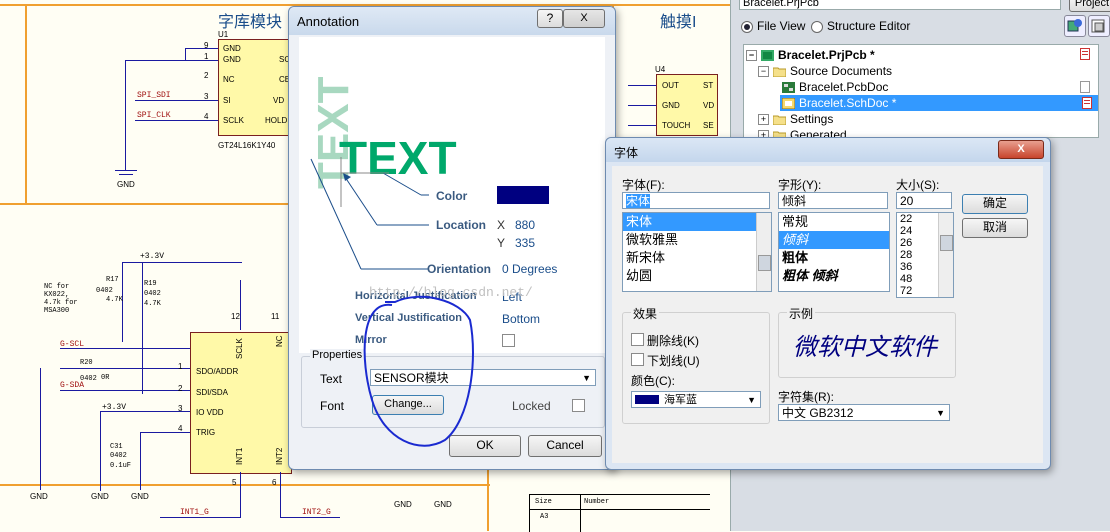 The height and width of the screenshot is (532, 1110). Describe the element at coordinates (452, 21) in the screenshot. I see `annotation-titlebar: Annotation ? X` at that location.